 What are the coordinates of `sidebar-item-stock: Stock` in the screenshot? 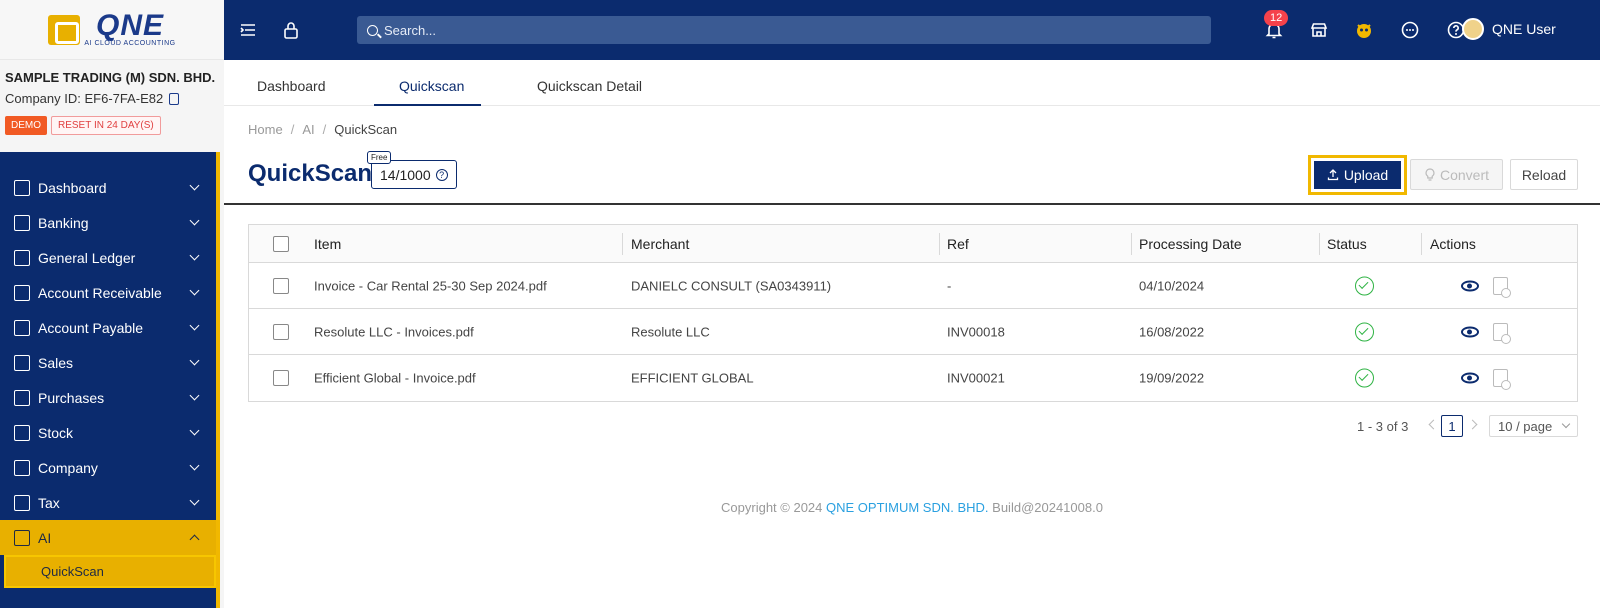 It's located at (108, 432).